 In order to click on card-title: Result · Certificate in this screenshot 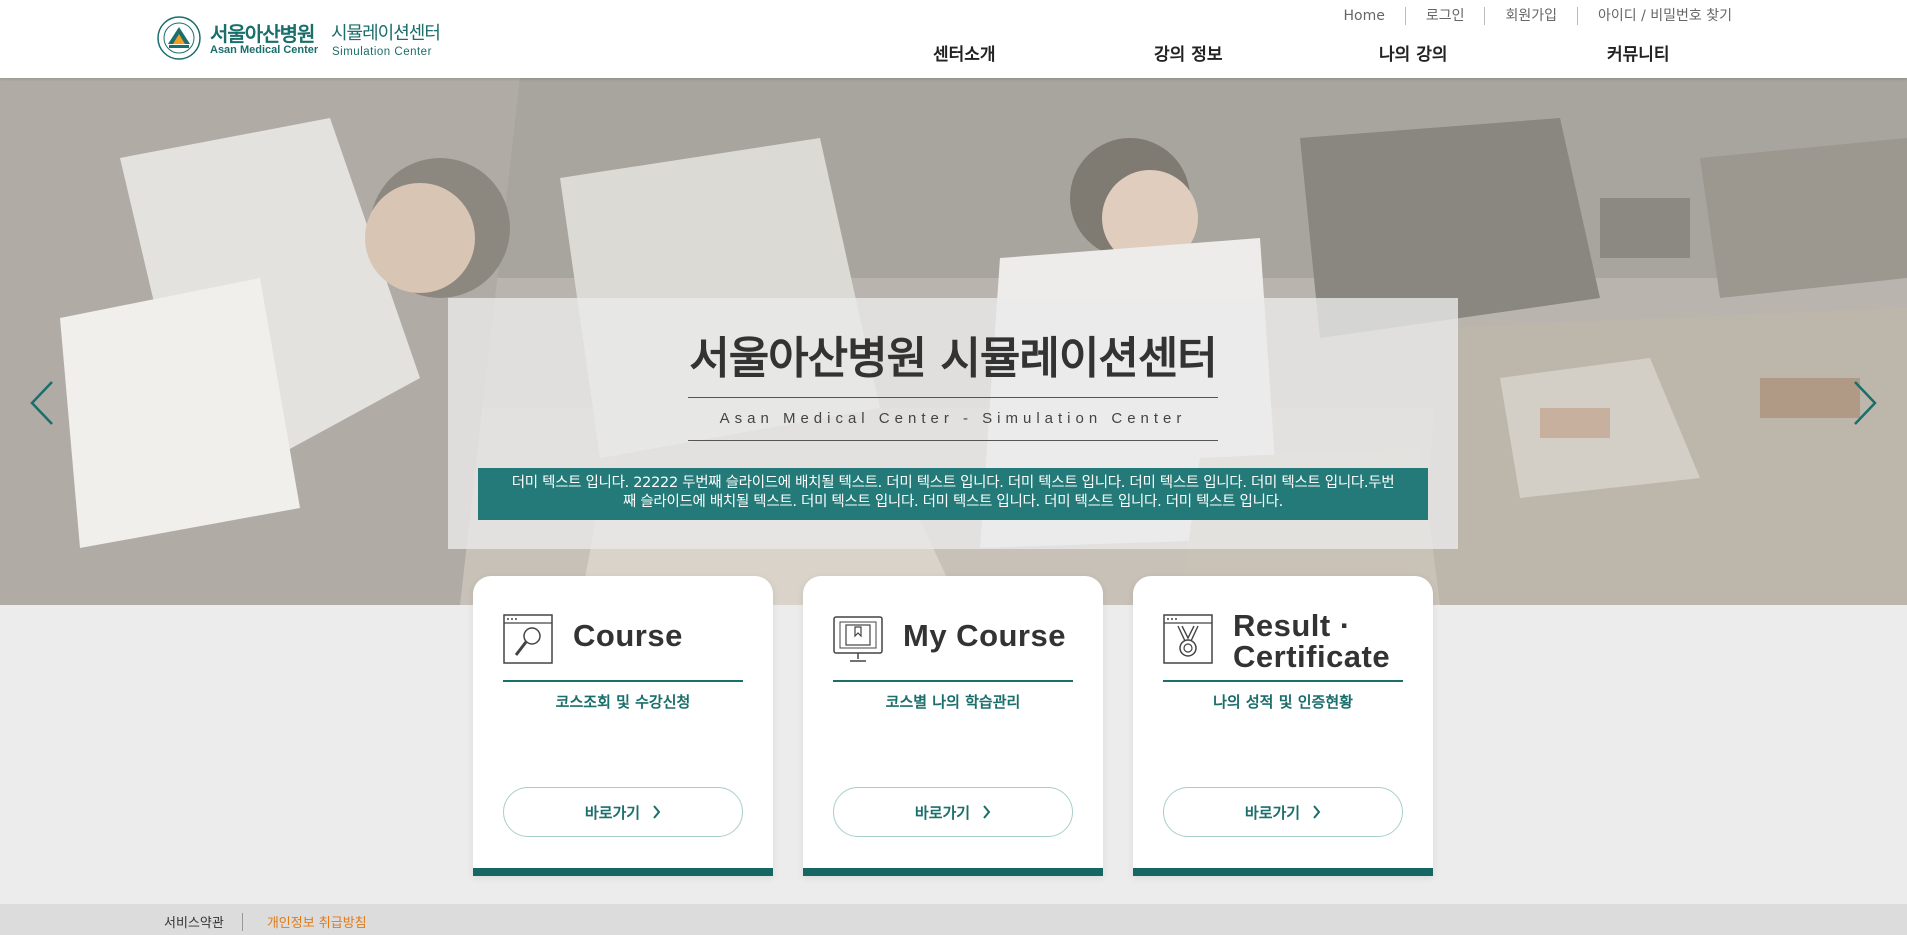, I will do `click(1311, 641)`.